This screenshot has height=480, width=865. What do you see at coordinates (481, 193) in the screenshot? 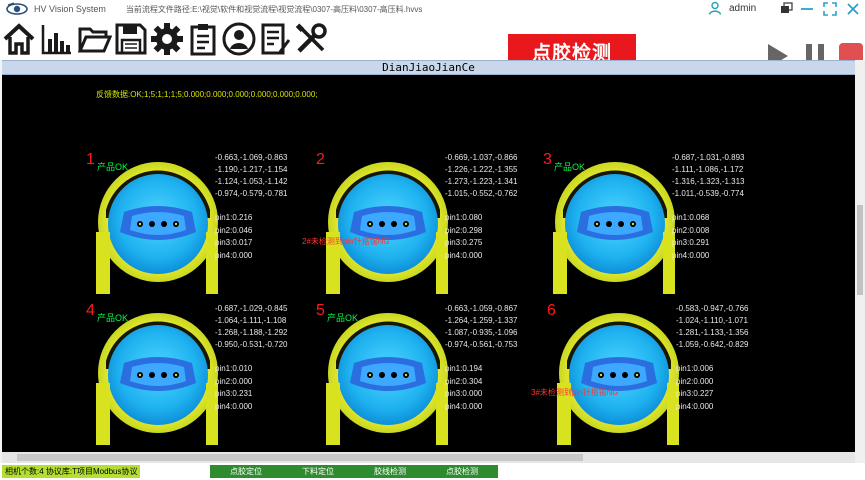
I see `metric-line: -1.015,-0.552,-0.762` at bounding box center [481, 193].